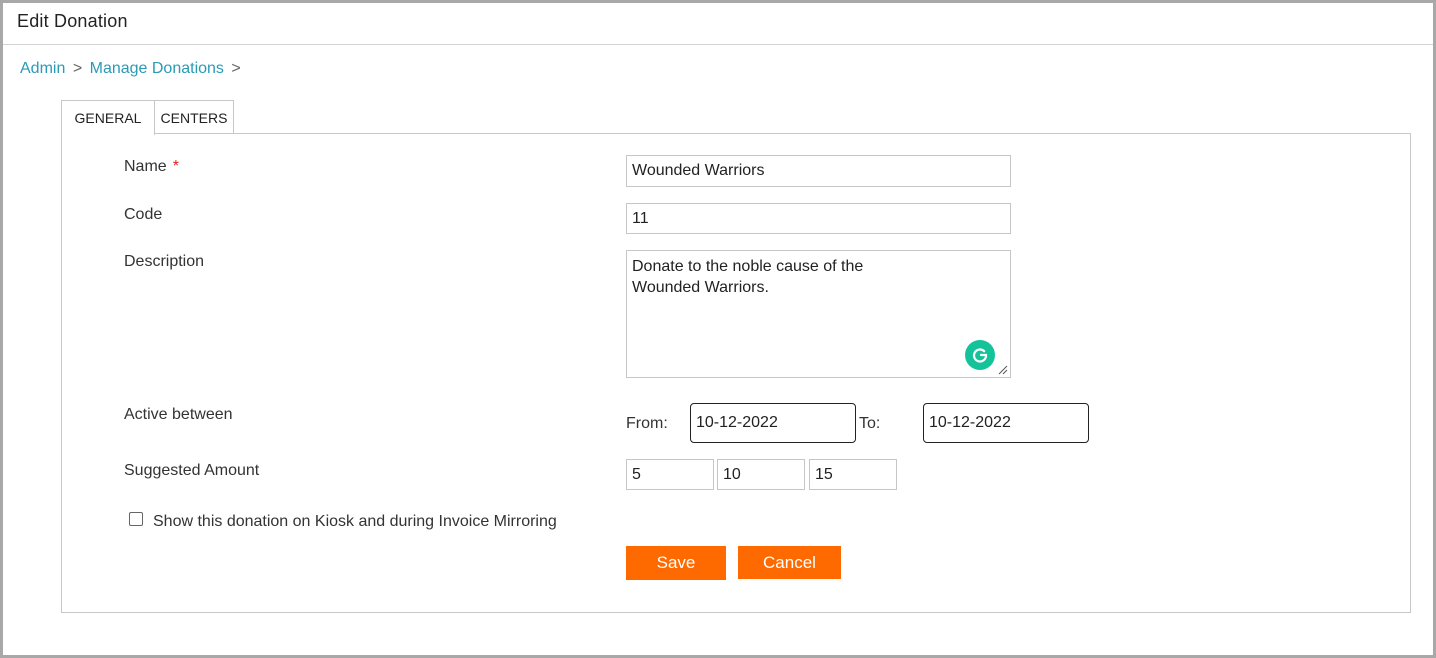 This screenshot has width=1436, height=658. I want to click on required-mark: *, so click(175, 166).